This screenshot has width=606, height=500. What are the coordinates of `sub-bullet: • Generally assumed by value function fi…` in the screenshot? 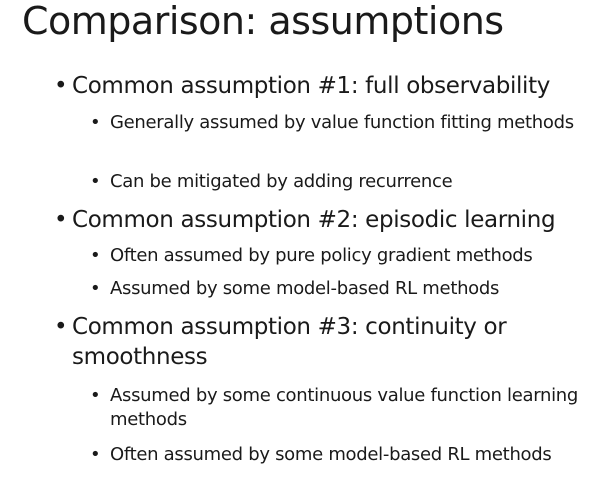 It's located at (343, 123).